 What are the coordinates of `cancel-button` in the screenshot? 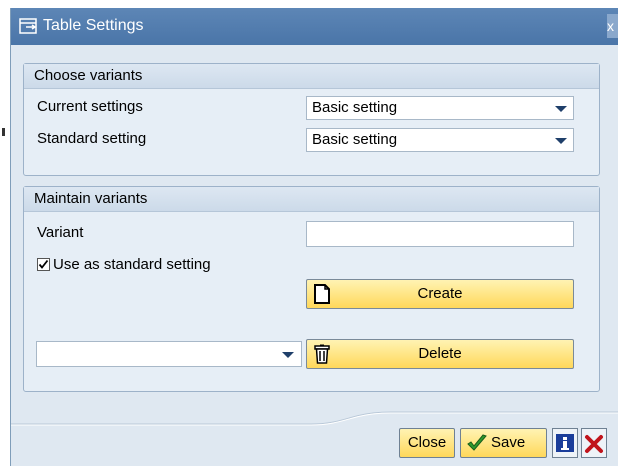 It's located at (594, 443).